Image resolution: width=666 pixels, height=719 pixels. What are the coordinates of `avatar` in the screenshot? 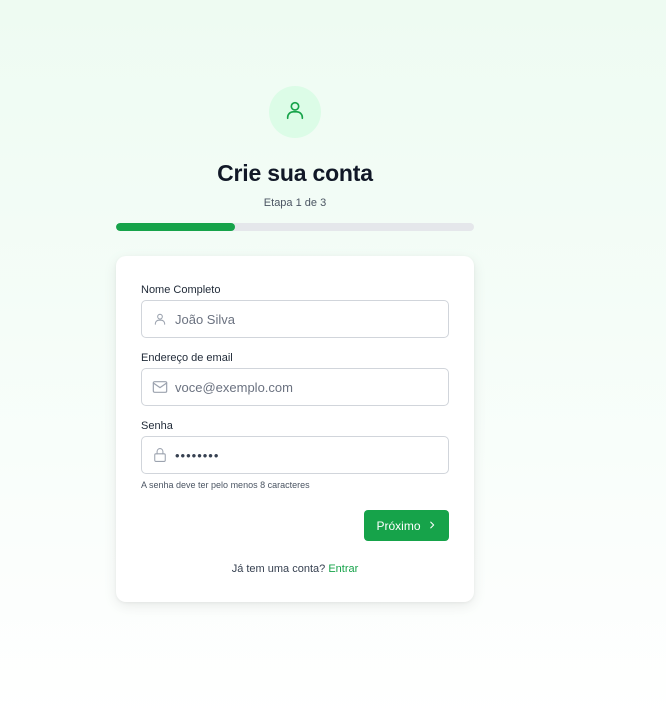 It's located at (295, 112).